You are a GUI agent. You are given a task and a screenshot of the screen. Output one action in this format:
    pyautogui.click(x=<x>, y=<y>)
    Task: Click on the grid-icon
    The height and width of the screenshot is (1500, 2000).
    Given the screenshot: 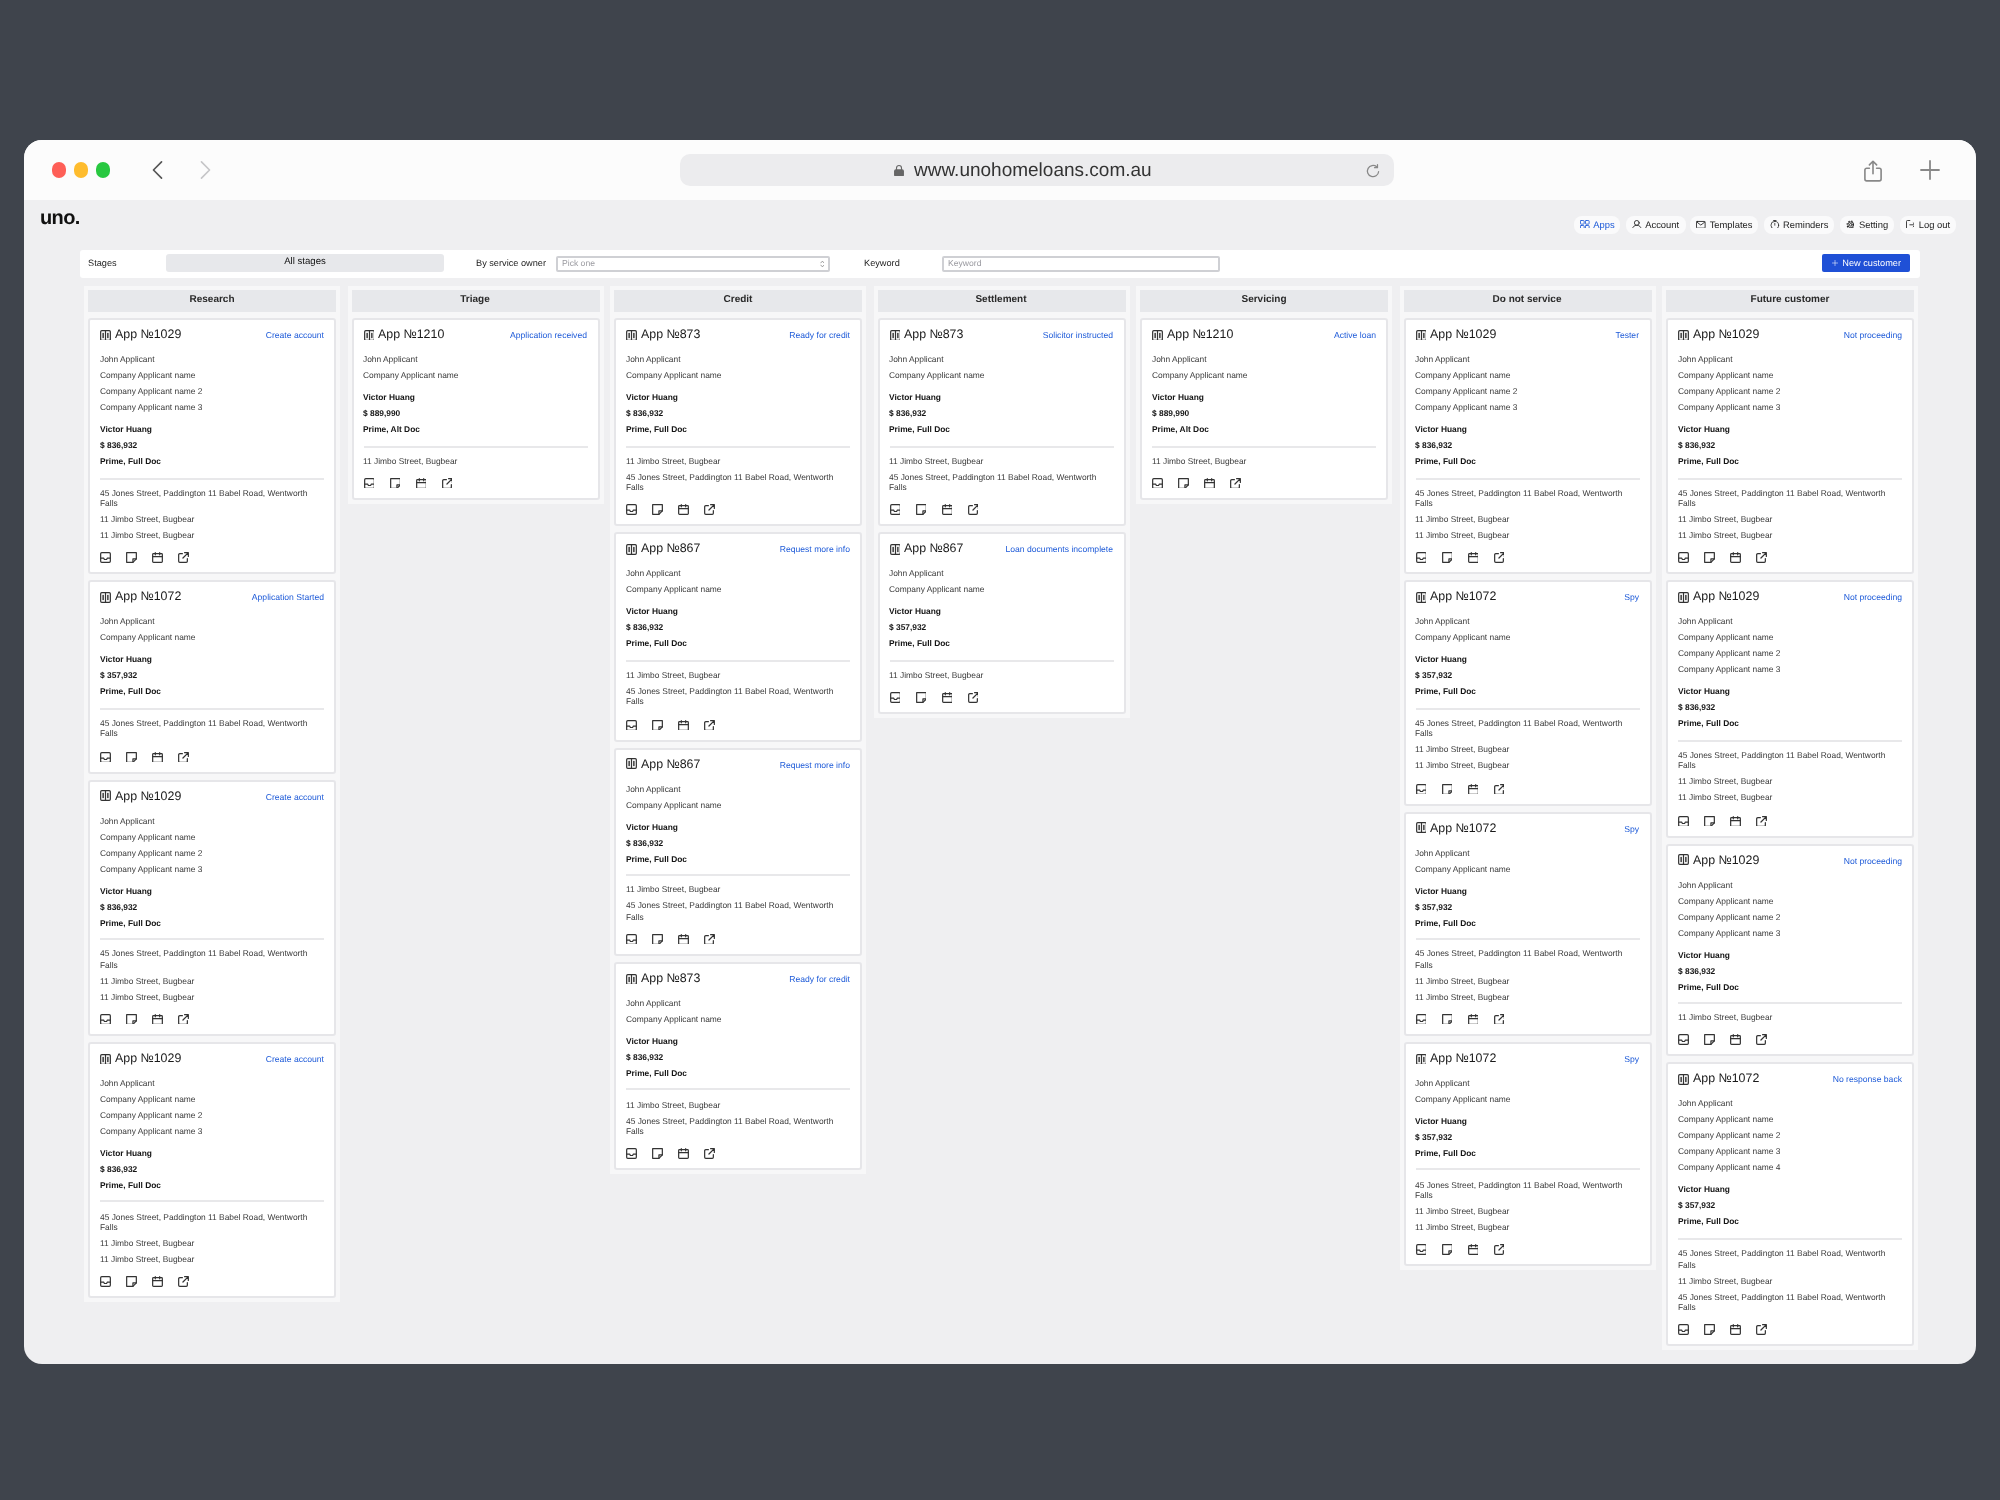 What is the action you would take?
    pyautogui.click(x=1584, y=224)
    